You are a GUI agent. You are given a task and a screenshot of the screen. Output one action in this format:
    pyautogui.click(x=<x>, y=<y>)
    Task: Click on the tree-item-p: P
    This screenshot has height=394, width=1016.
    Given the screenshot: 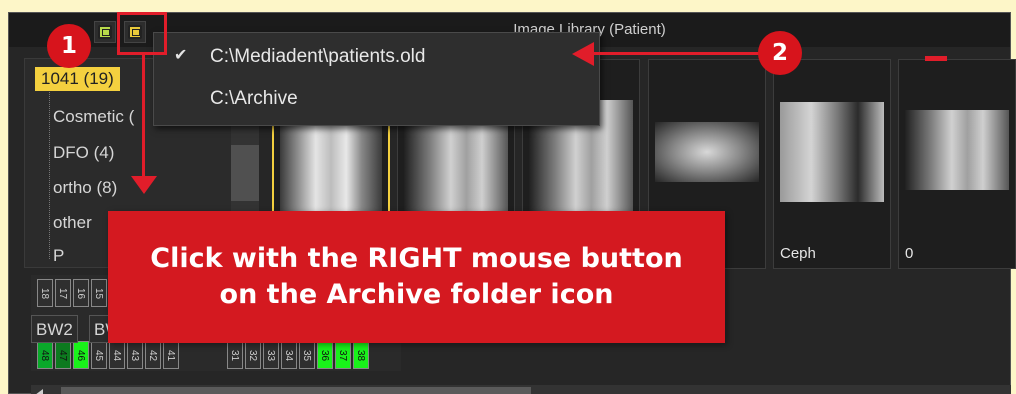 What is the action you would take?
    pyautogui.click(x=58, y=256)
    